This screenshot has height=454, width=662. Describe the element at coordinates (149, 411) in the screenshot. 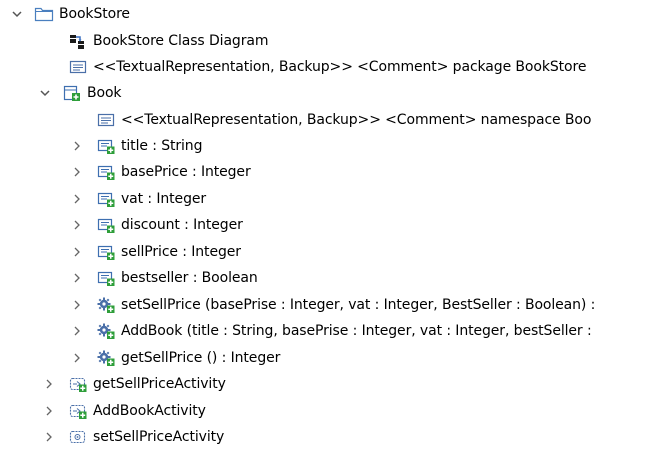

I see `tree-item-label: AddBookActivity` at that location.